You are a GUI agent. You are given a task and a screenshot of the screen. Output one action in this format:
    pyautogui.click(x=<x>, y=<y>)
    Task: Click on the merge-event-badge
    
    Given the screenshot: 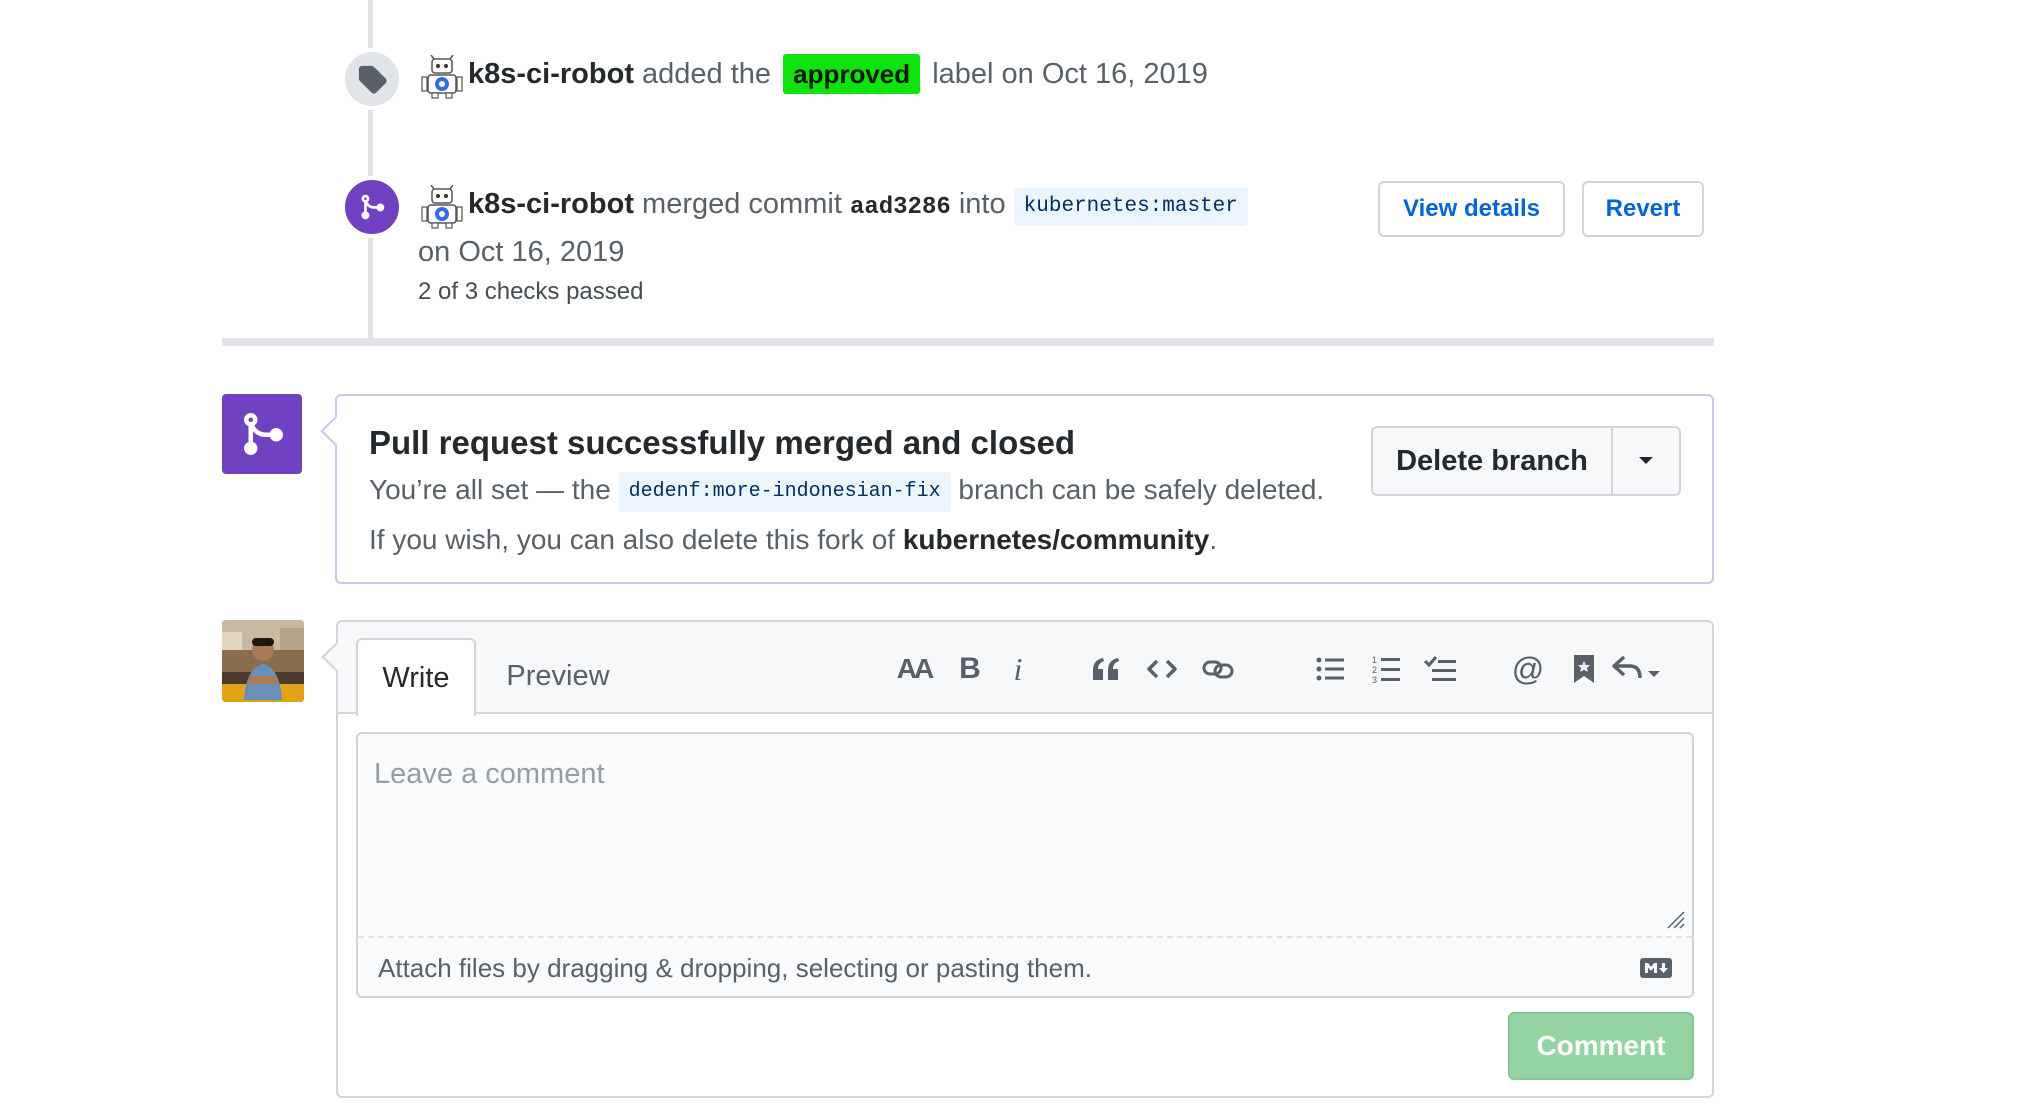 What is the action you would take?
    pyautogui.click(x=372, y=207)
    